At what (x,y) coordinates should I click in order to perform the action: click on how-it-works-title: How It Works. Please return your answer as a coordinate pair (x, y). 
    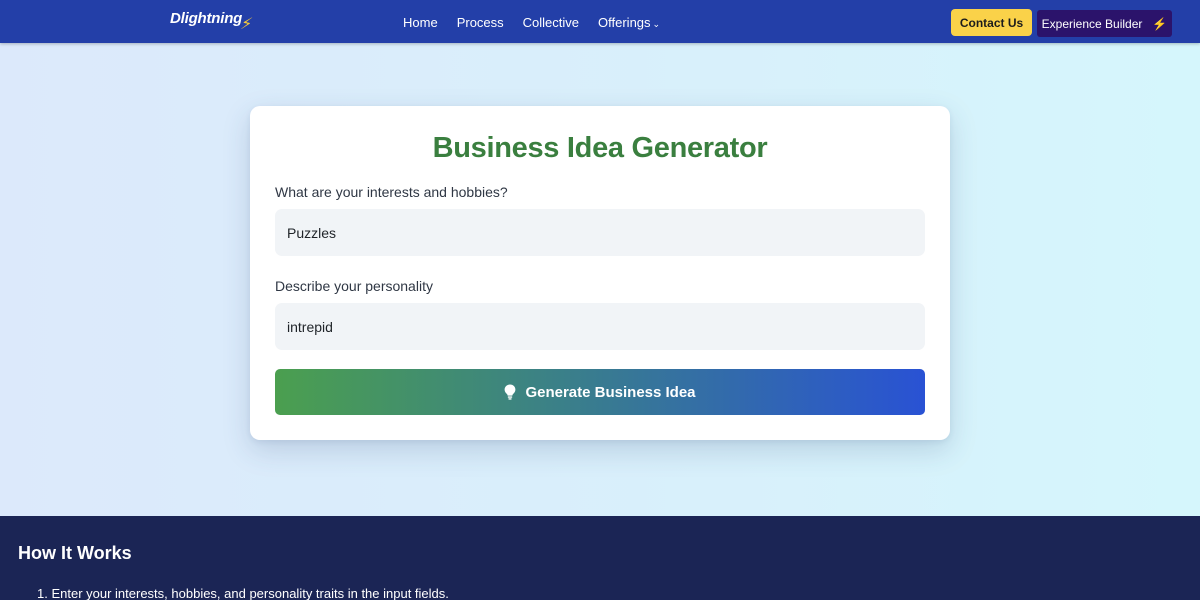
    Looking at the image, I should click on (75, 553).